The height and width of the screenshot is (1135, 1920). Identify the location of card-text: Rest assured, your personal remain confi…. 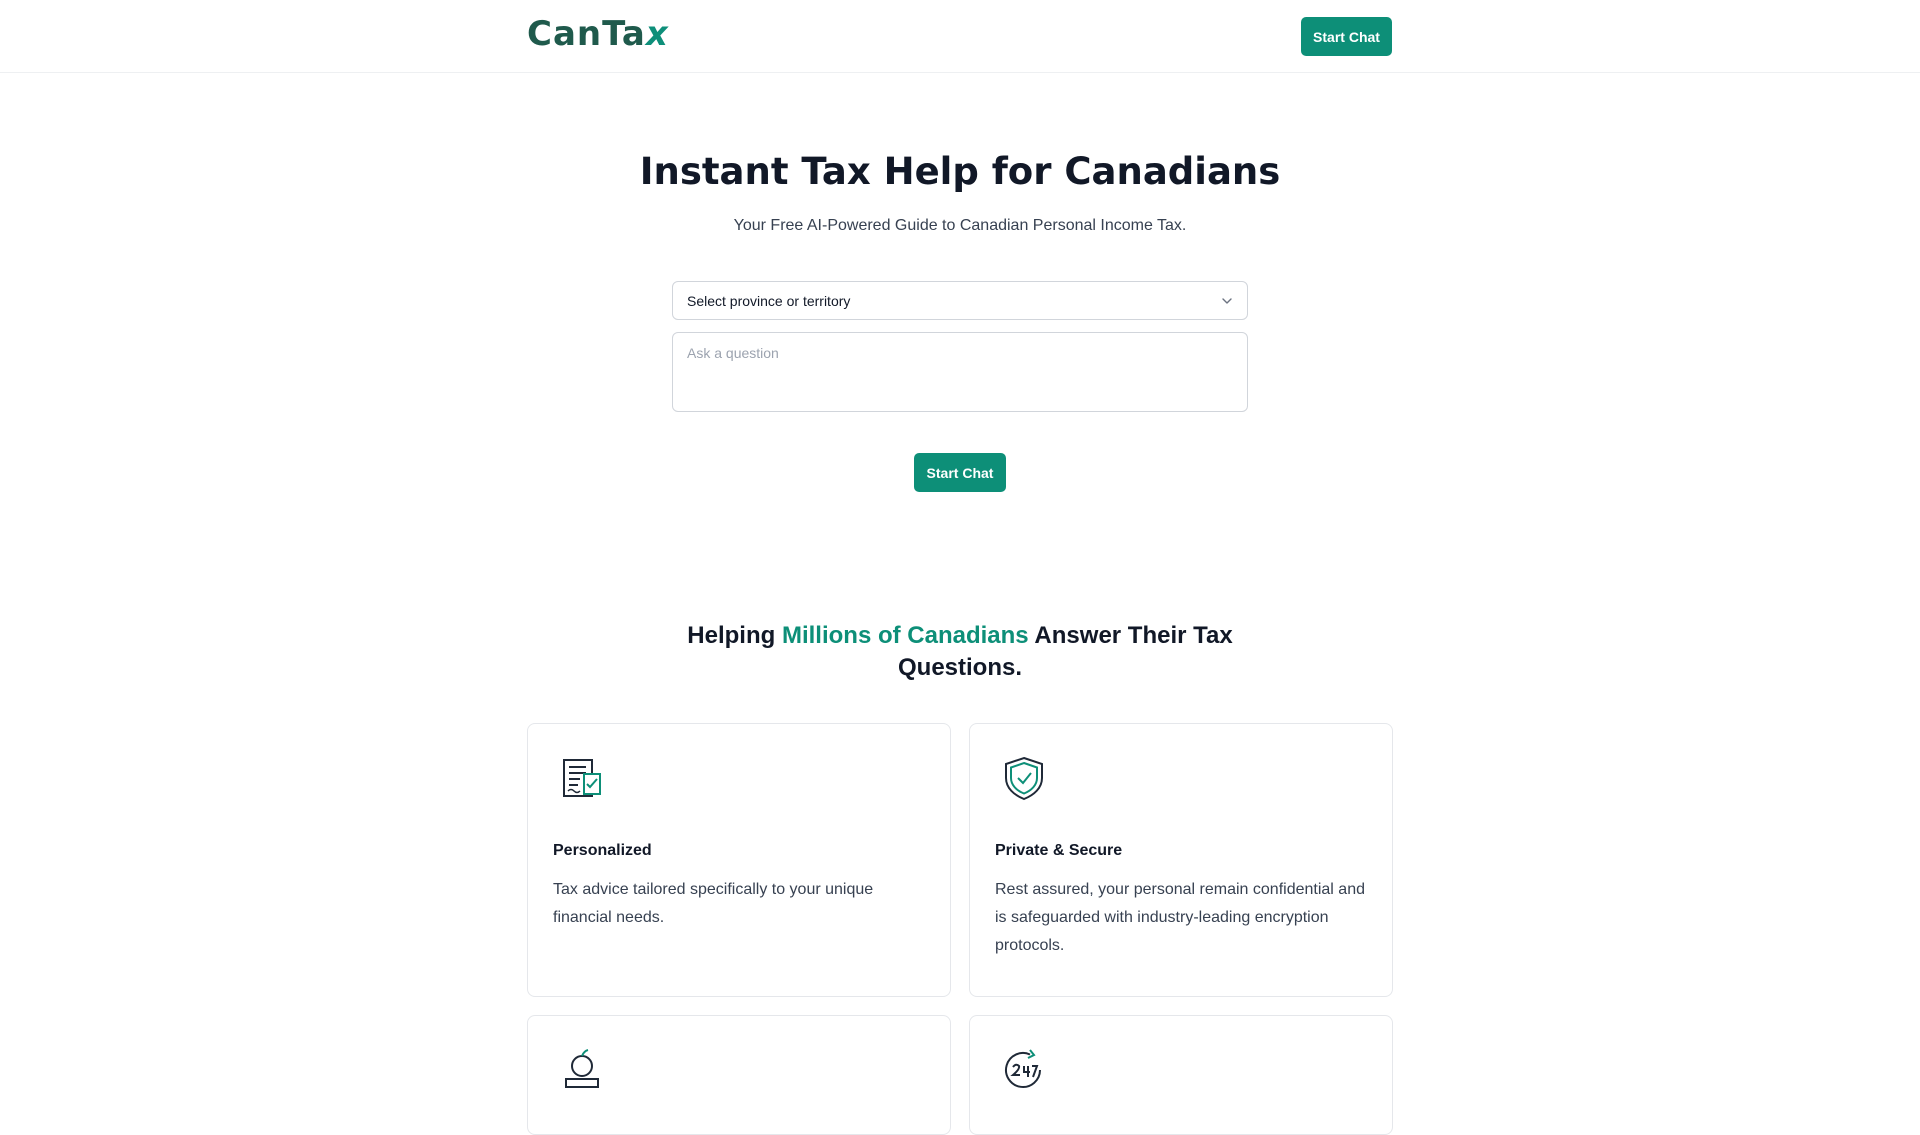
(1180, 917).